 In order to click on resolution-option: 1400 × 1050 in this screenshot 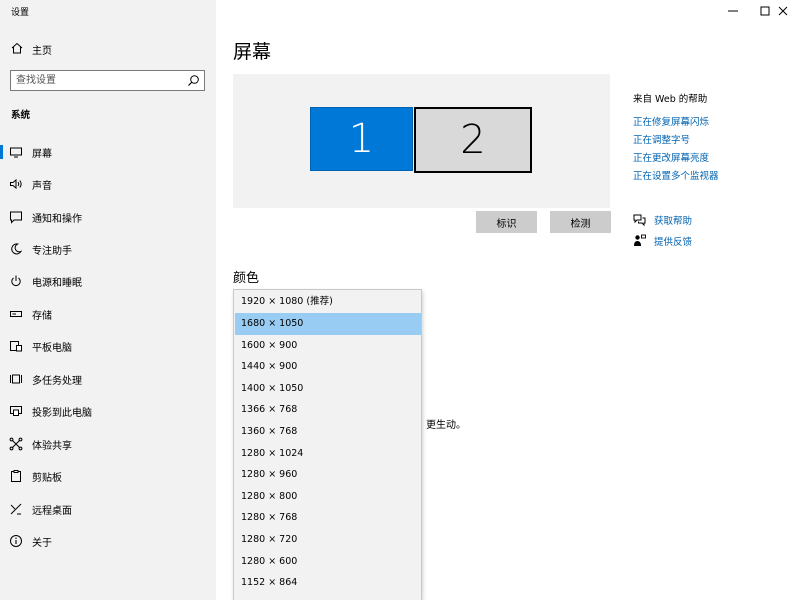, I will do `click(327, 389)`.